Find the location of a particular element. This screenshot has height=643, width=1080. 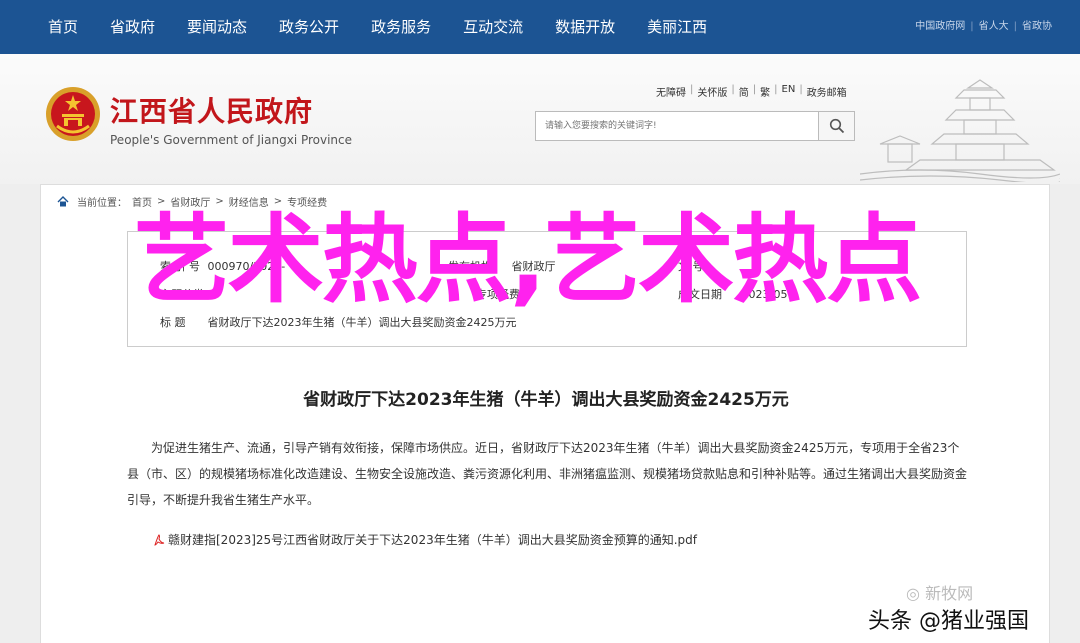

meta-date-value: 2023-05 is located at coordinates (764, 294).